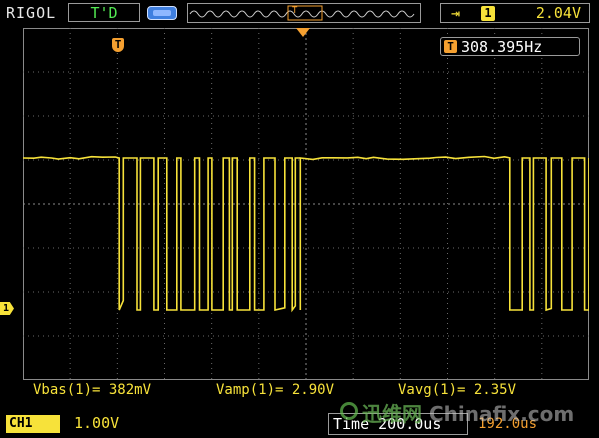 Image resolution: width=599 pixels, height=438 pixels. What do you see at coordinates (96, 423) in the screenshot?
I see `channel-1-scale: 1.00V` at bounding box center [96, 423].